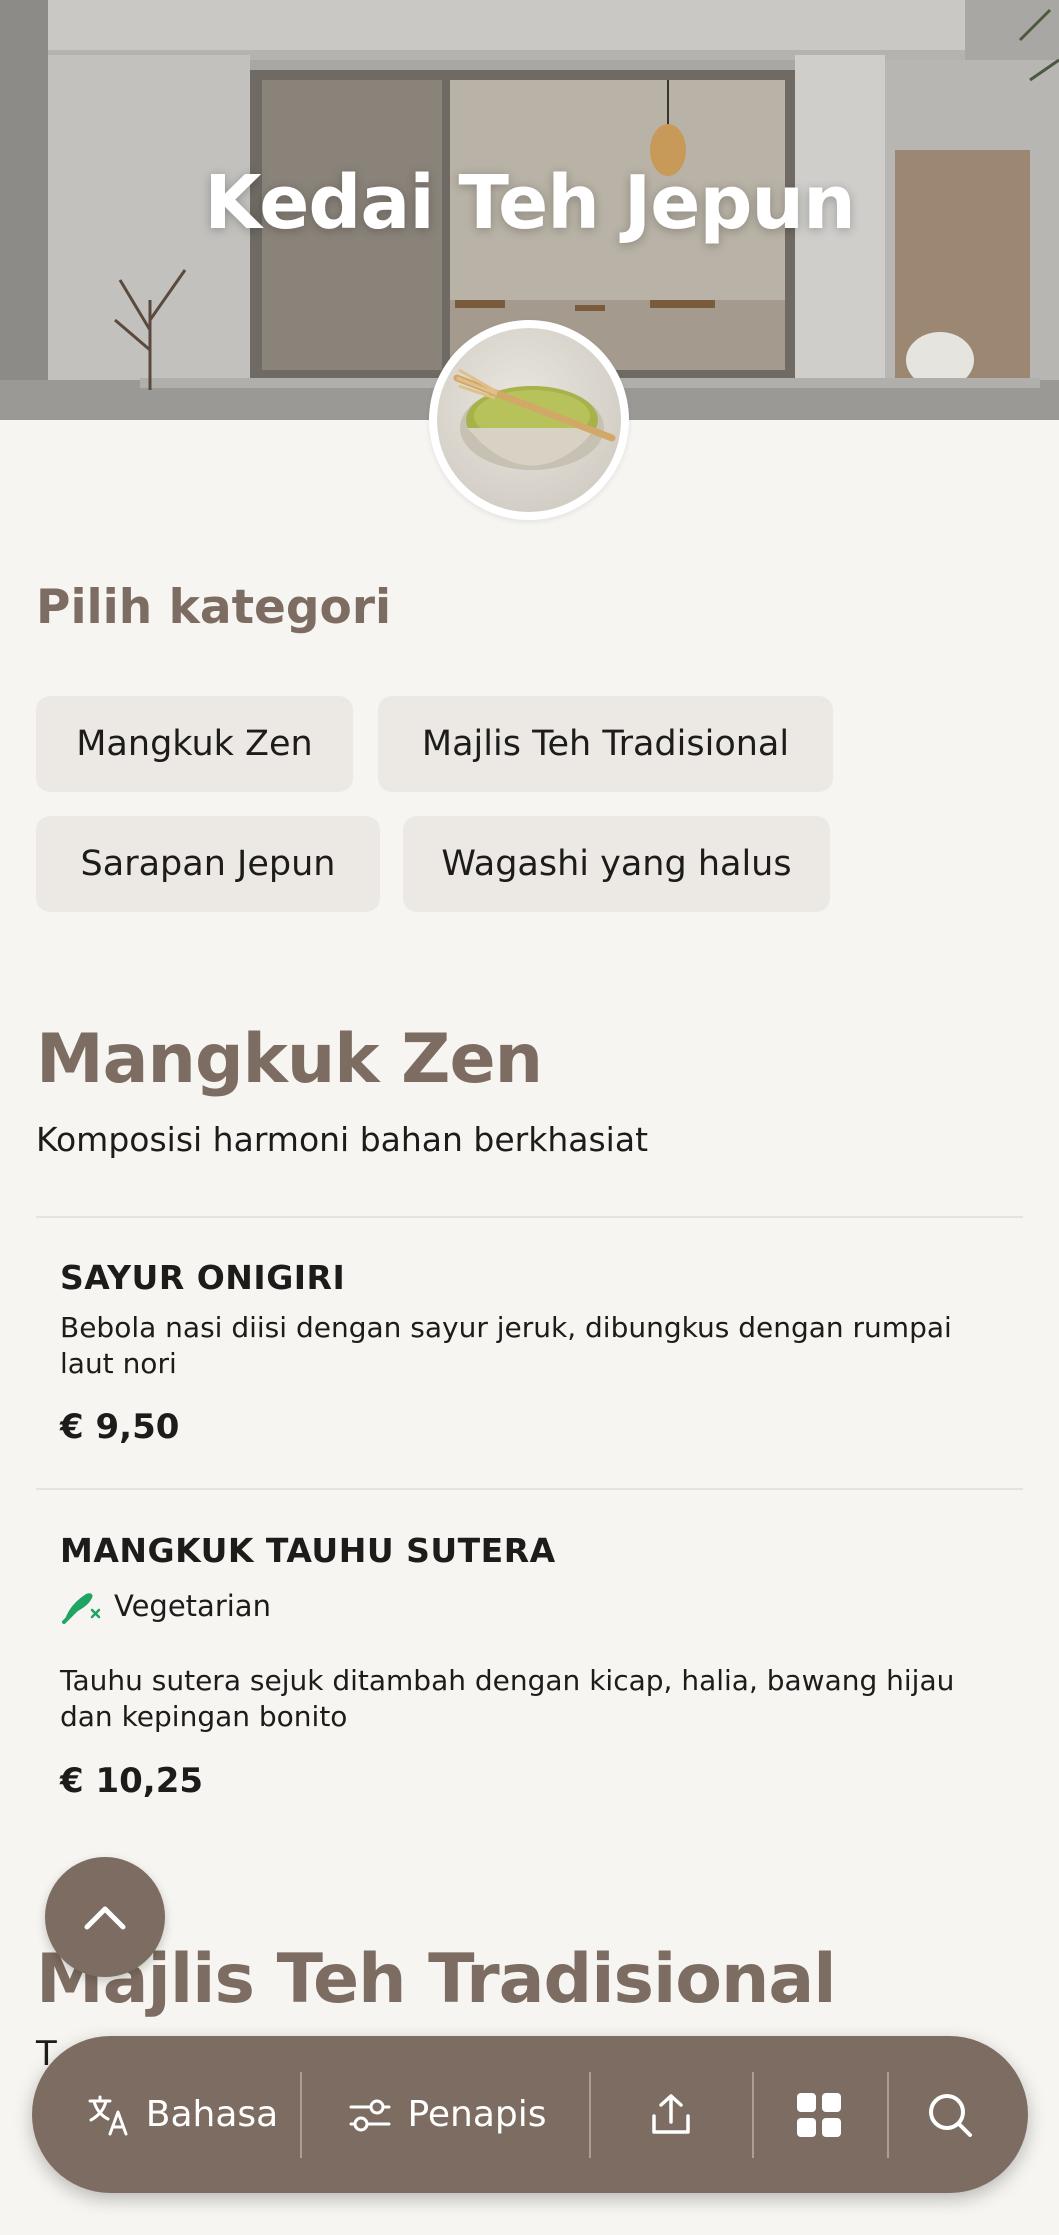 The width and height of the screenshot is (1059, 2235). Describe the element at coordinates (289, 1059) in the screenshot. I see `section-title: Mangkuk Zen` at that location.